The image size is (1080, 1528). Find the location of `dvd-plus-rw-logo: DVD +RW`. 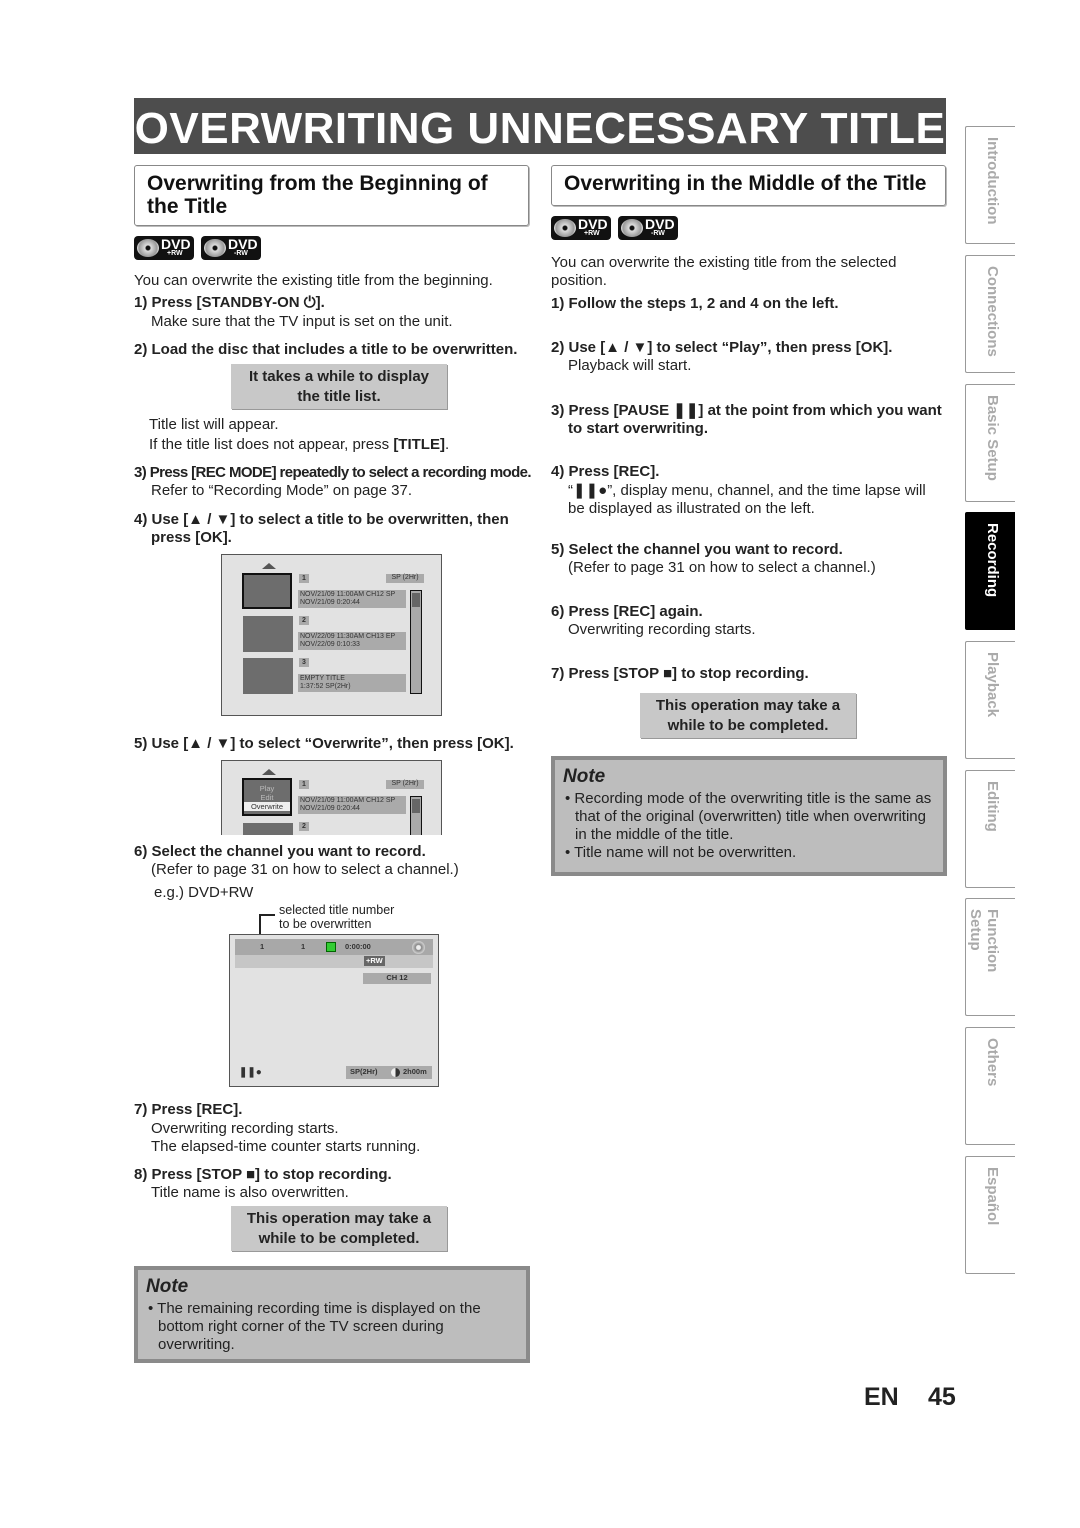

dvd-plus-rw-logo: DVD +RW is located at coordinates (581, 228).